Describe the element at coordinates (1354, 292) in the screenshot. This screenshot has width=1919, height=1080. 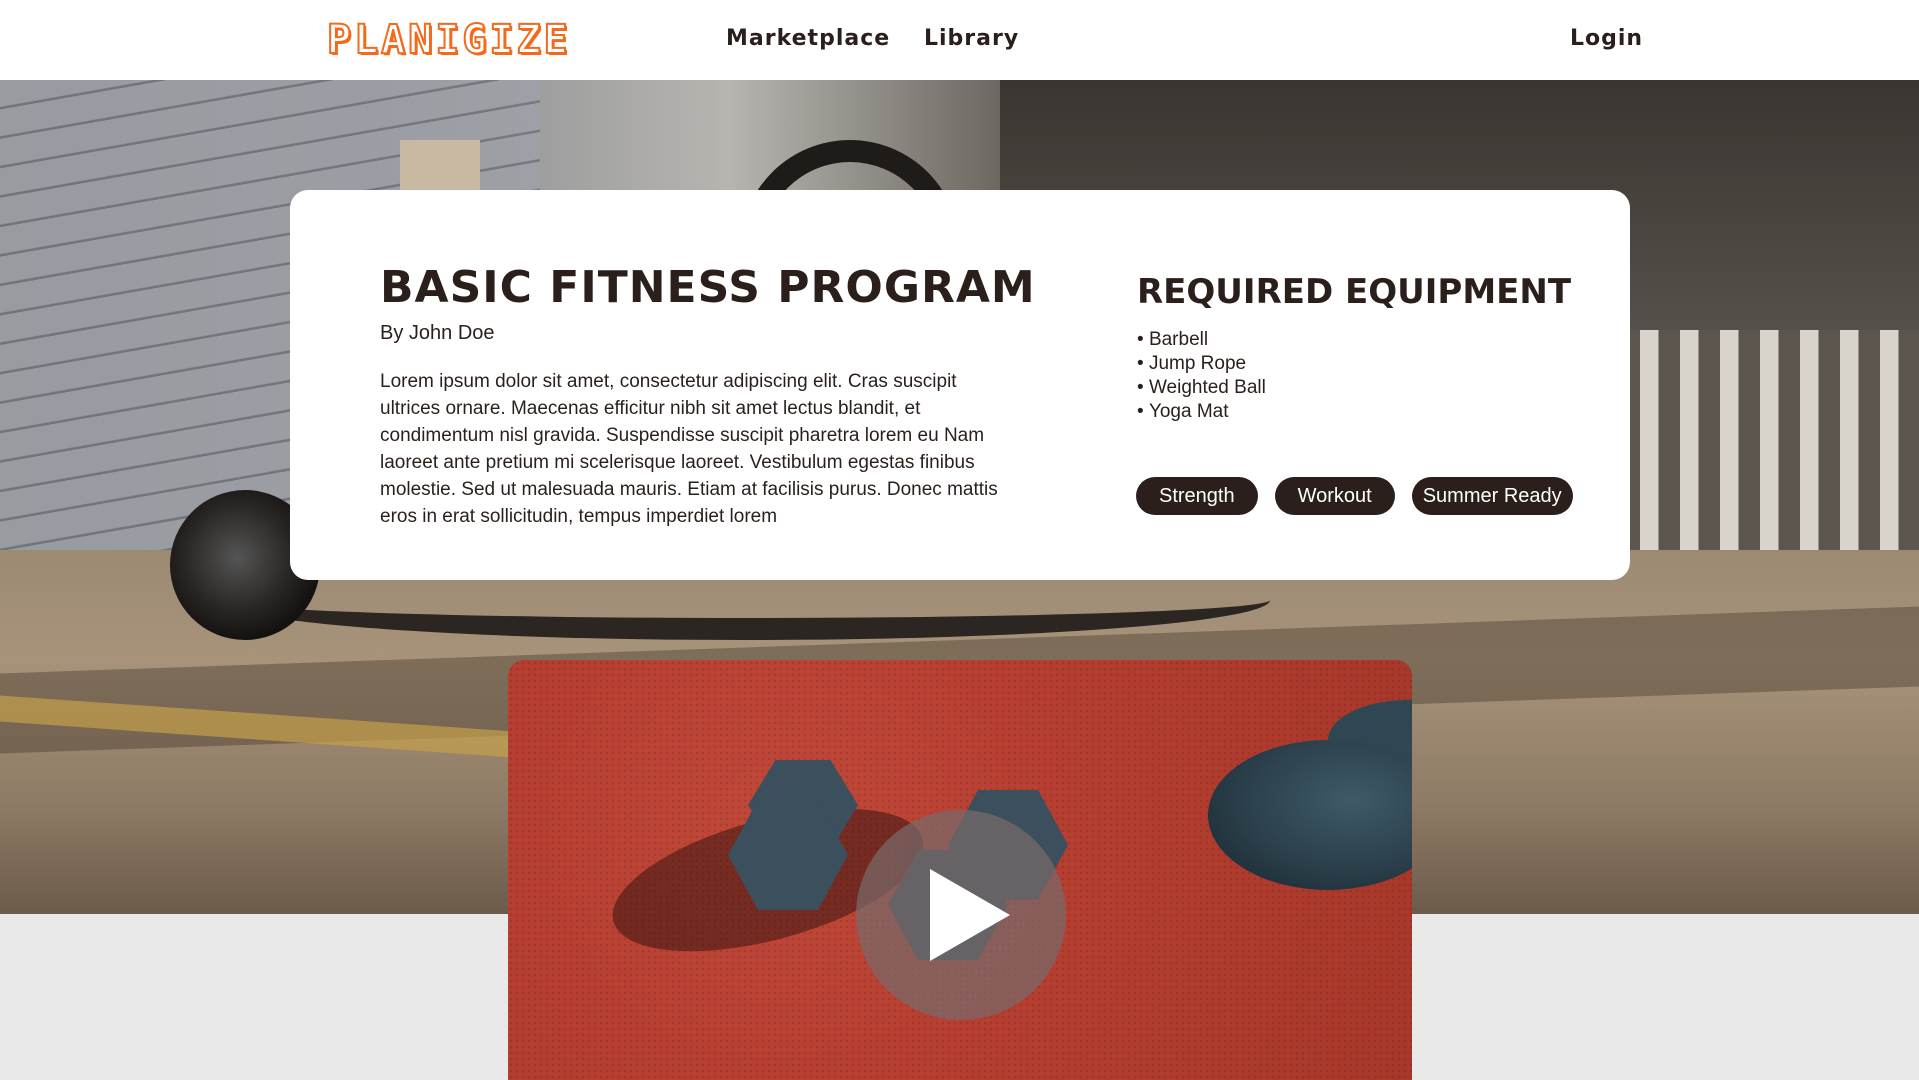
I see `equipment-title: Required Equipment` at that location.